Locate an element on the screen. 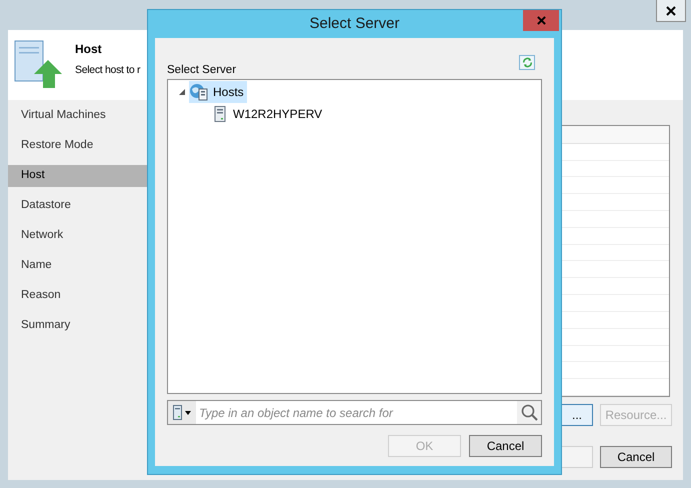  close-button is located at coordinates (671, 11).